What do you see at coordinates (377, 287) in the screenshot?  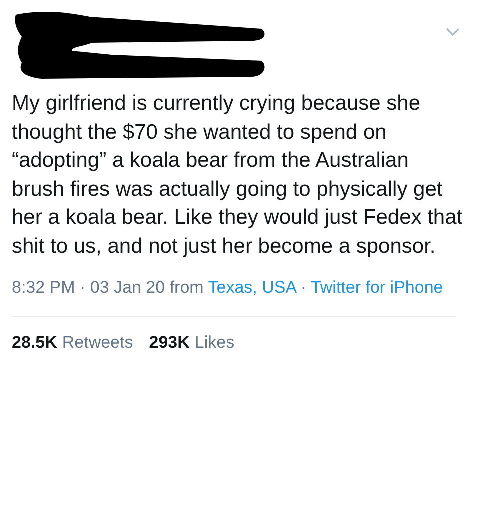 I see `source-link: Twitter for iPhone` at bounding box center [377, 287].